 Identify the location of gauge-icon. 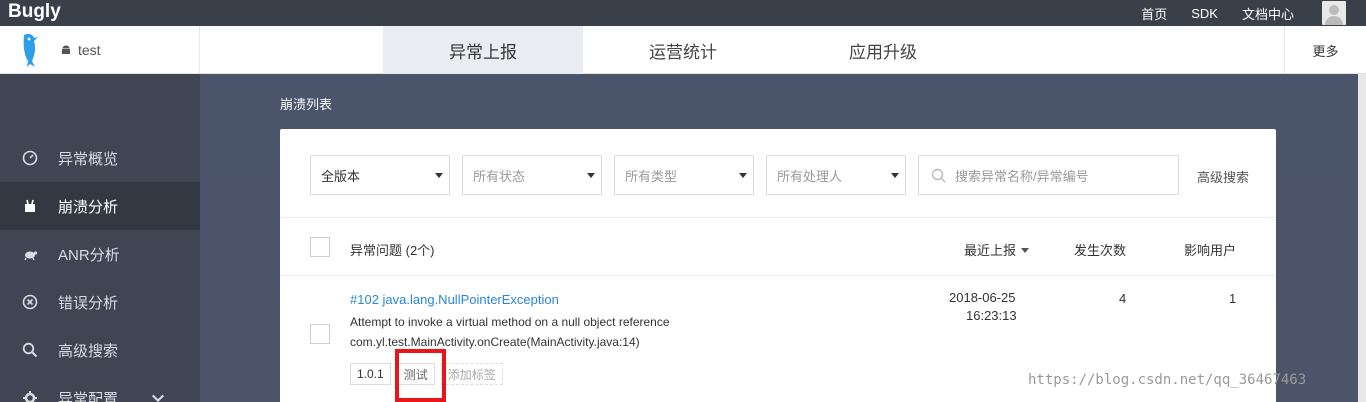
(30, 158).